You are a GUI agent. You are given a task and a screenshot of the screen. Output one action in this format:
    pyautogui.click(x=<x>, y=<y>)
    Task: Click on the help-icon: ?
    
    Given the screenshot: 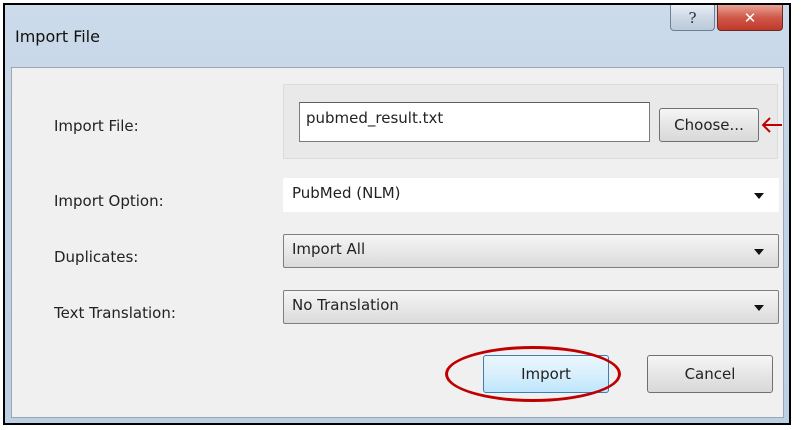 What is the action you would take?
    pyautogui.click(x=692, y=17)
    